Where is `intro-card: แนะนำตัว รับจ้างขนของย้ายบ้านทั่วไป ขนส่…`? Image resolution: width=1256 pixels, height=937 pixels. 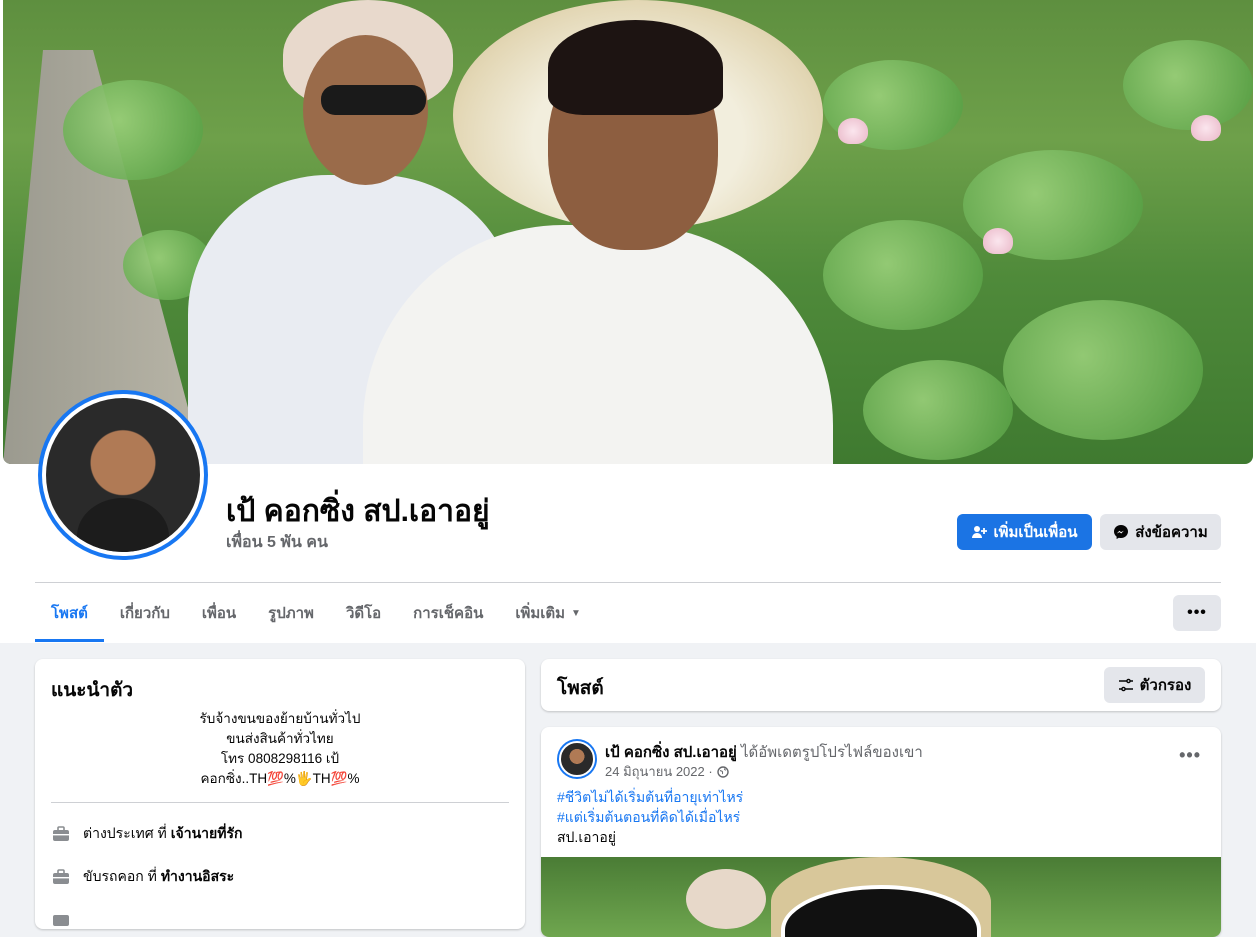 intro-card: แนะนำตัว รับจ้างขนของย้ายบ้านทั่วไป ขนส่… is located at coordinates (280, 794).